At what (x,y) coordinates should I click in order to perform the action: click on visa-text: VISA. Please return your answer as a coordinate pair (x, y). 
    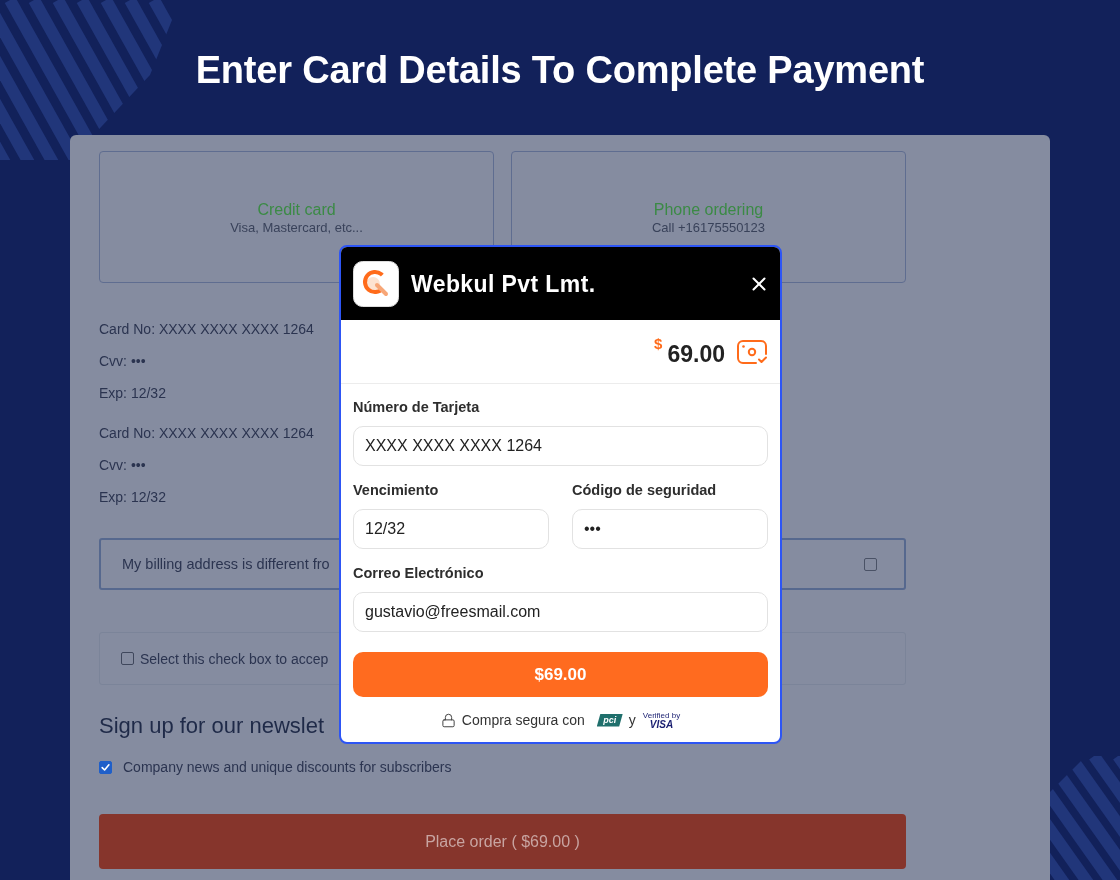
    Looking at the image, I should click on (661, 724).